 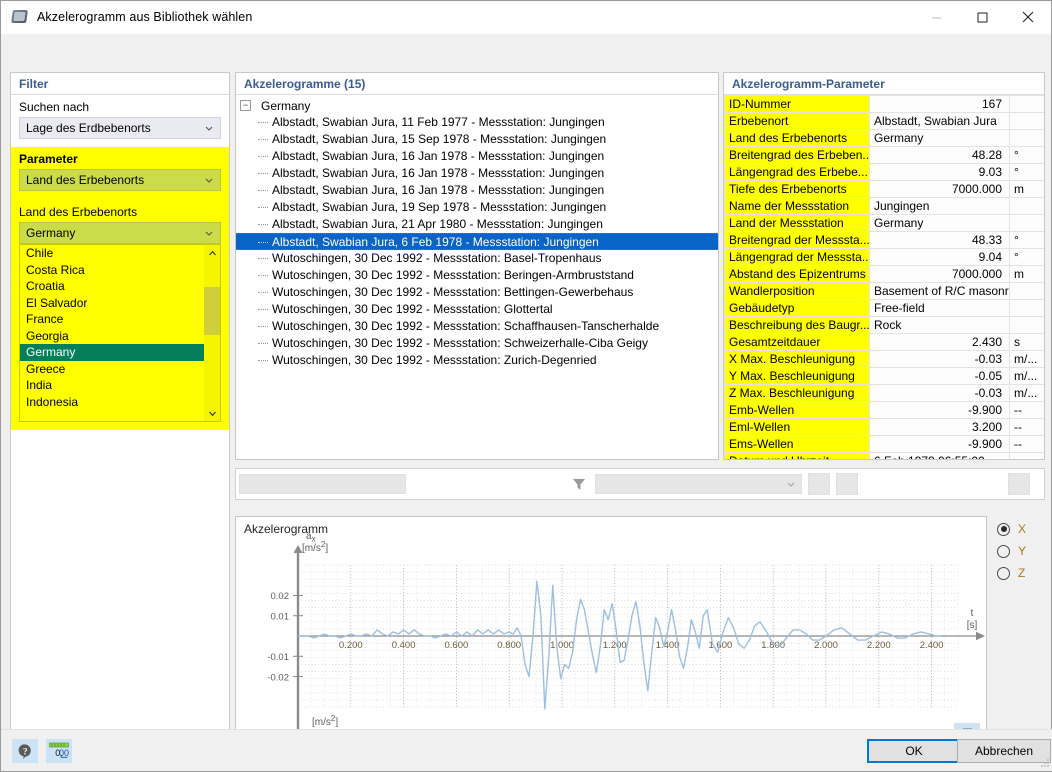 What do you see at coordinates (1022, 529) in the screenshot?
I see `axis-radio-x: X` at bounding box center [1022, 529].